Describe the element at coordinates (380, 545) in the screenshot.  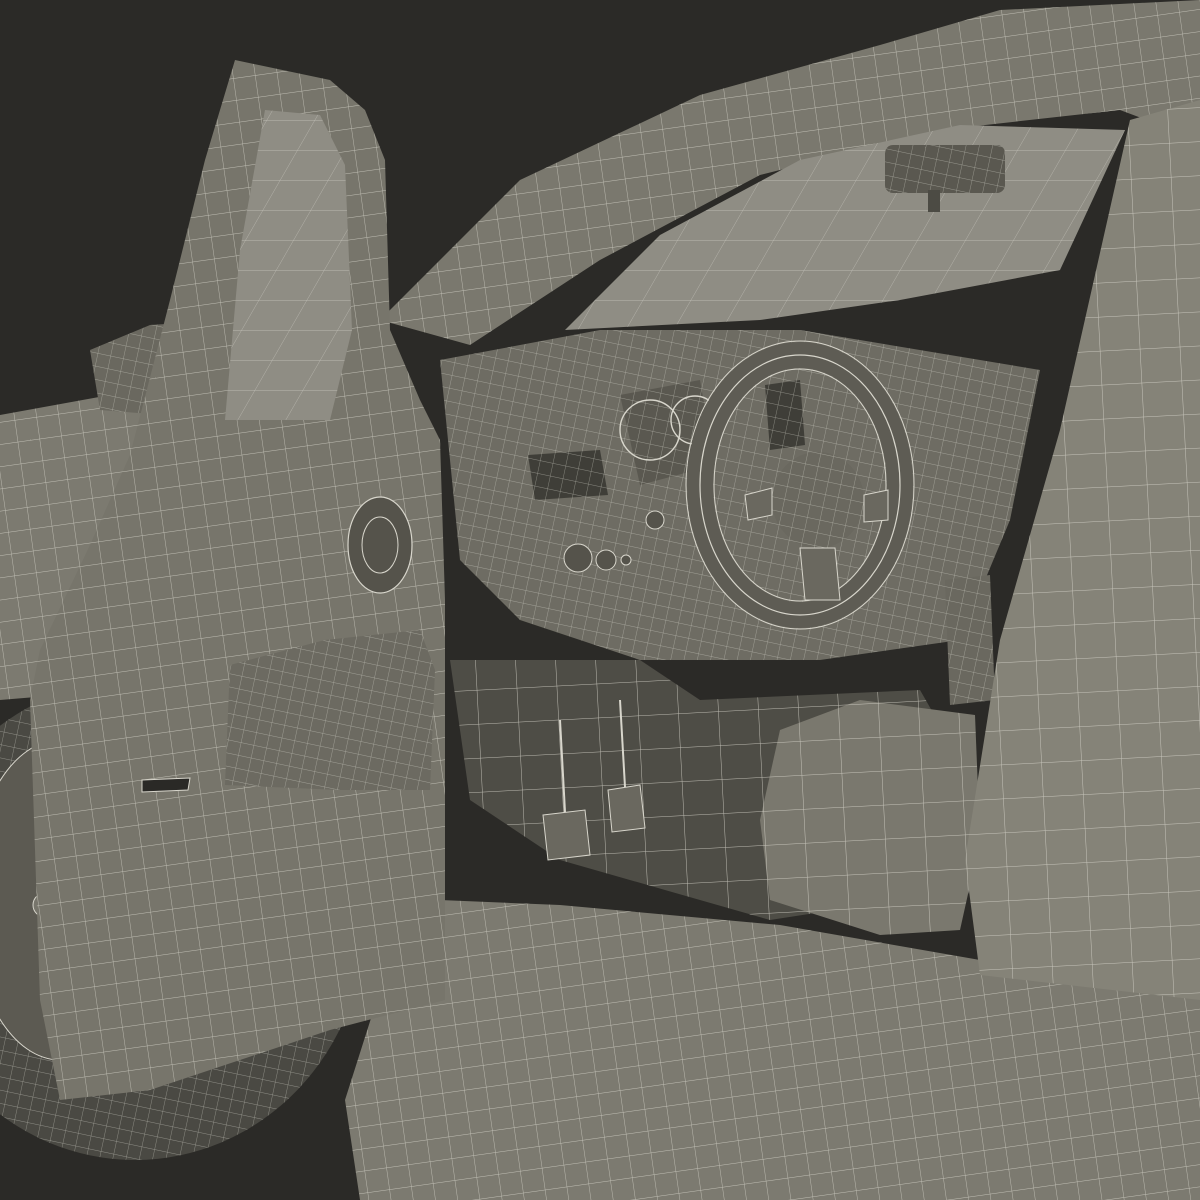
I see `door-speaker` at that location.